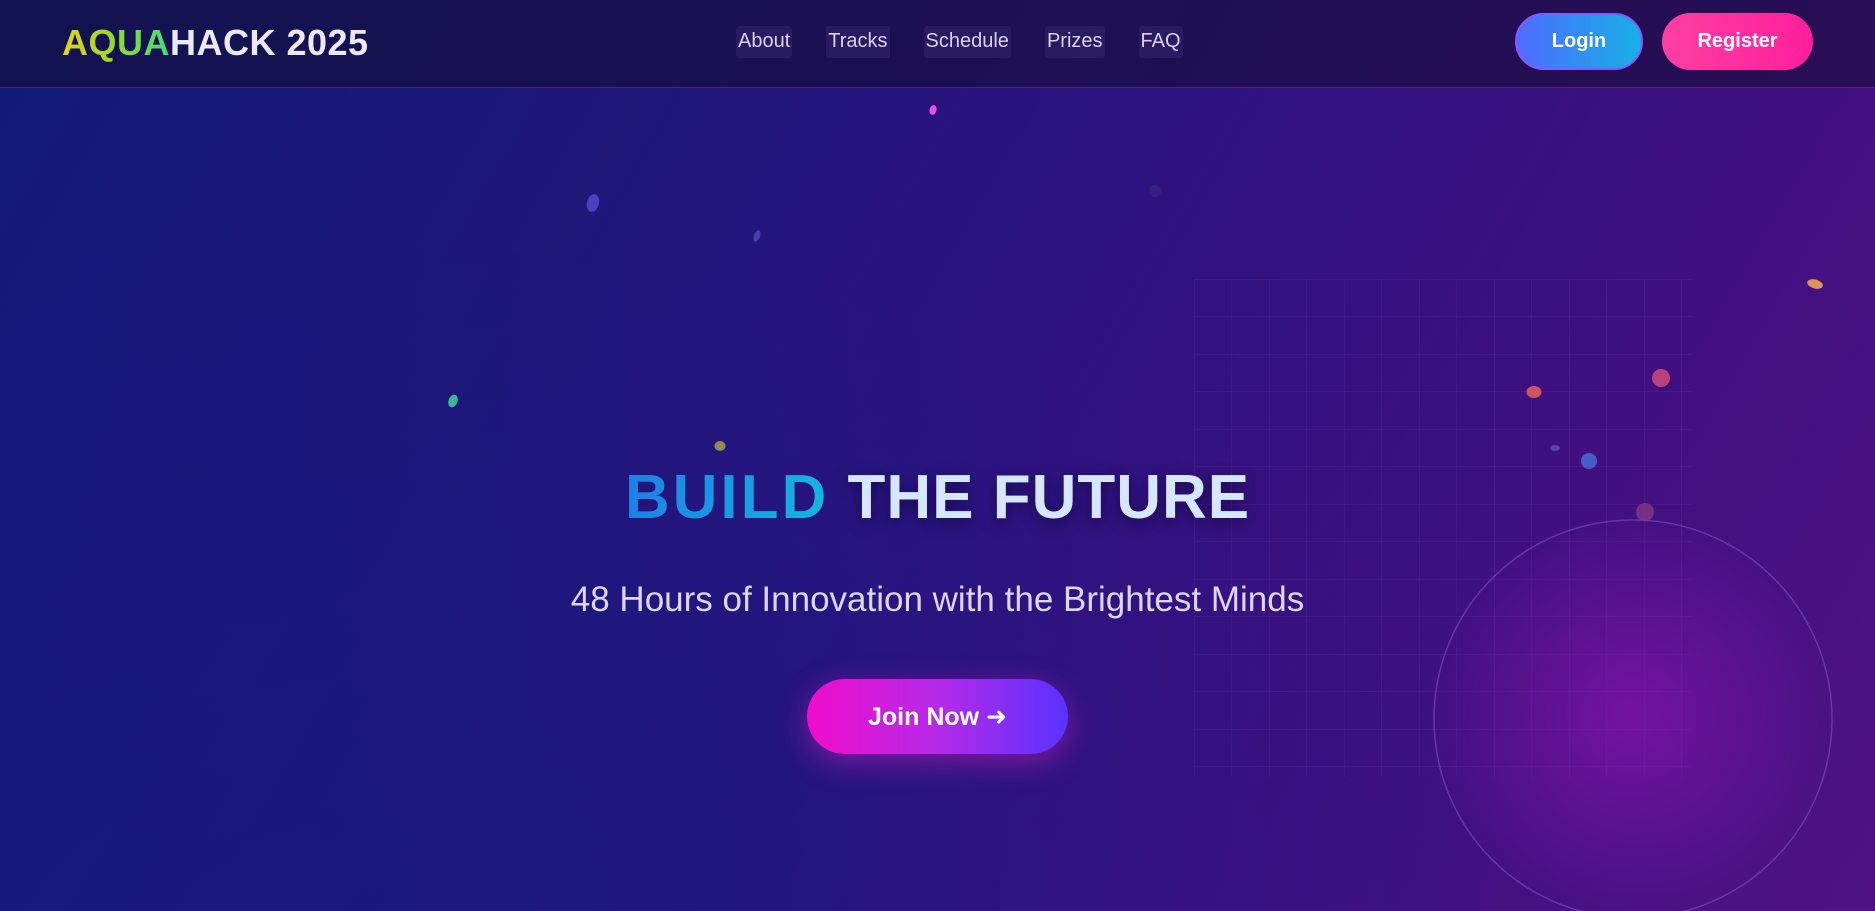 This screenshot has width=1875, height=911. What do you see at coordinates (727, 497) in the screenshot?
I see `hero-title-accent: BUILD` at bounding box center [727, 497].